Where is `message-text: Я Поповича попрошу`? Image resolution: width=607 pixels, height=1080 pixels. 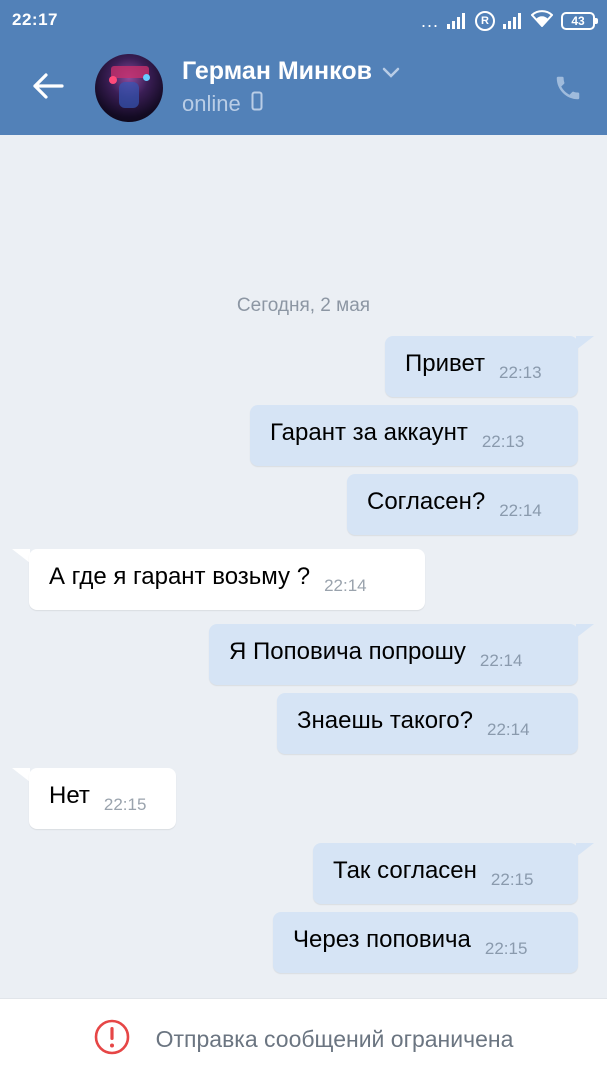
message-text: Я Поповича попрошу is located at coordinates (347, 651).